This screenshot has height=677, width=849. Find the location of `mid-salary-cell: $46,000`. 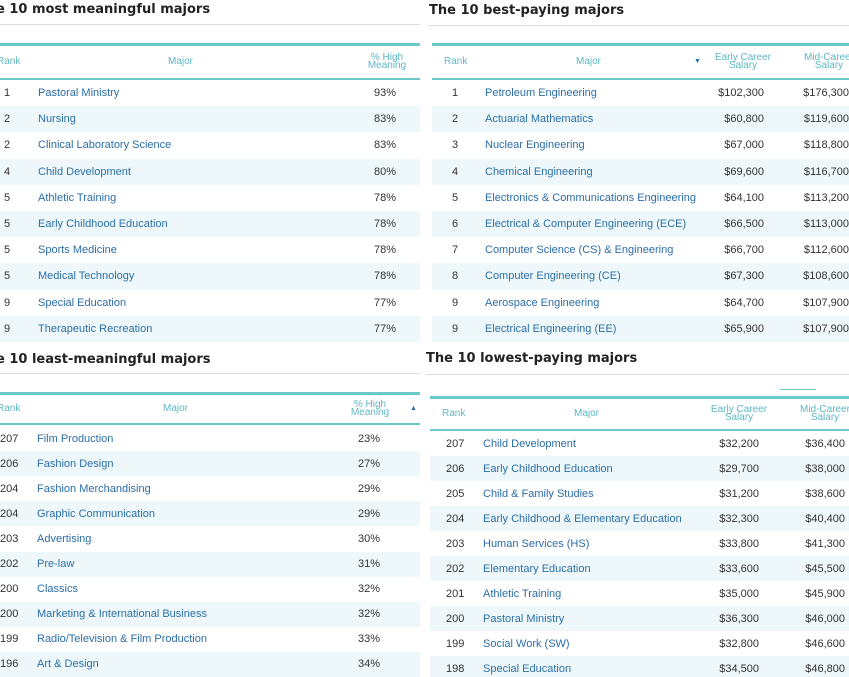

mid-salary-cell: $46,000 is located at coordinates (825, 618).